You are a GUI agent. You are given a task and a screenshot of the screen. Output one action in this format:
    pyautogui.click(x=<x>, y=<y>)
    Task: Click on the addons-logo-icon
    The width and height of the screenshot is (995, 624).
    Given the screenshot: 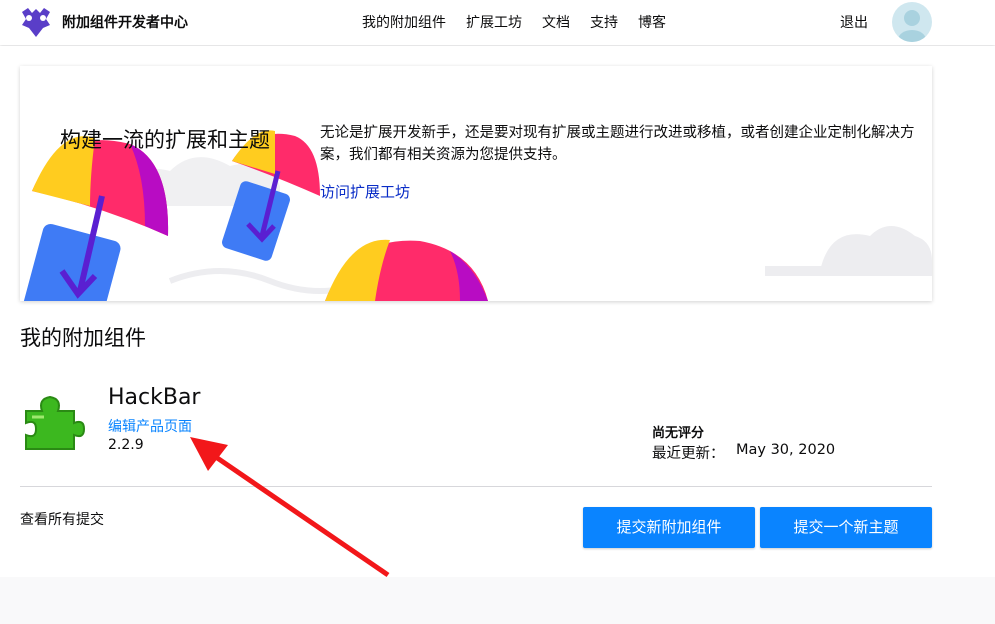 What is the action you would take?
    pyautogui.click(x=36, y=22)
    